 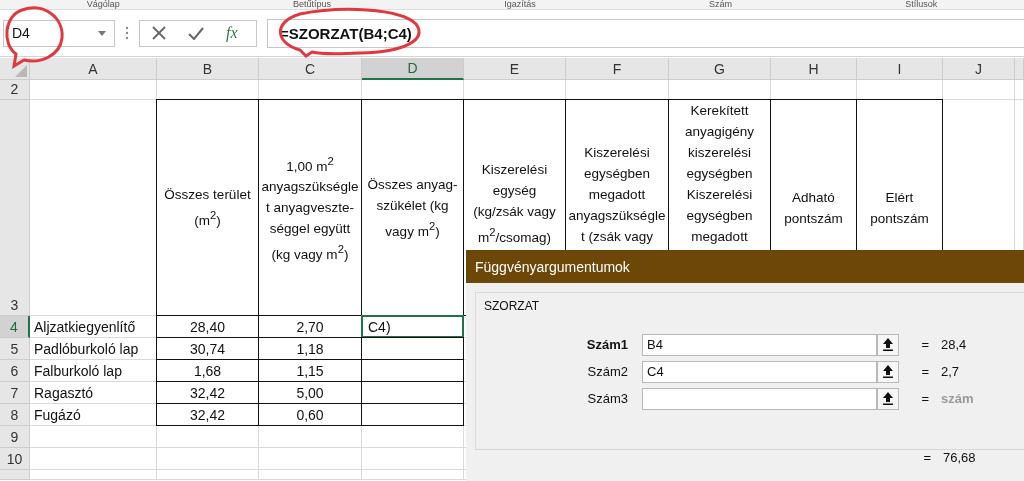 I want to click on table-cell: 32,42, so click(x=207, y=414).